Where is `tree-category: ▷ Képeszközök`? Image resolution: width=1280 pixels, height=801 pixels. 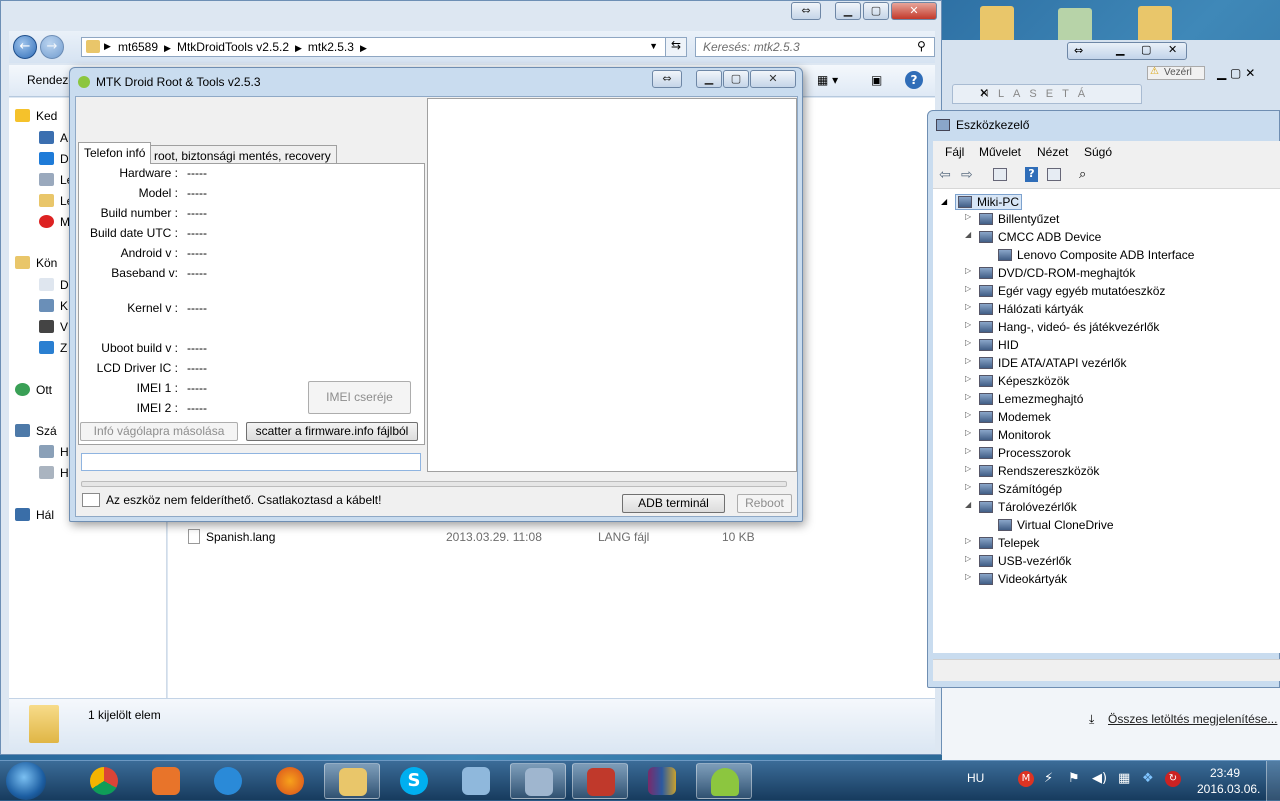
tree-category: ▷ Képeszközök is located at coordinates (1017, 381).